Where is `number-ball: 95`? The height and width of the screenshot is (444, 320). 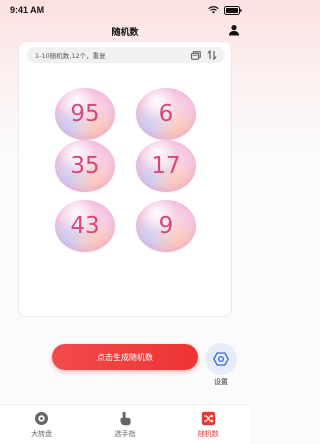 number-ball: 95 is located at coordinates (85, 114).